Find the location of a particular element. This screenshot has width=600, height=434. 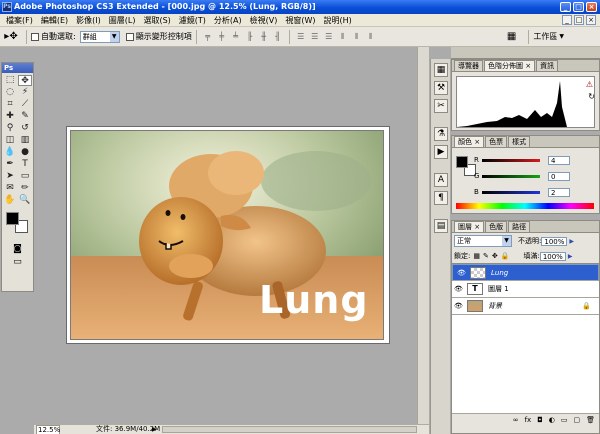

gradient-tool-icon: ▥ is located at coordinates (25, 140).